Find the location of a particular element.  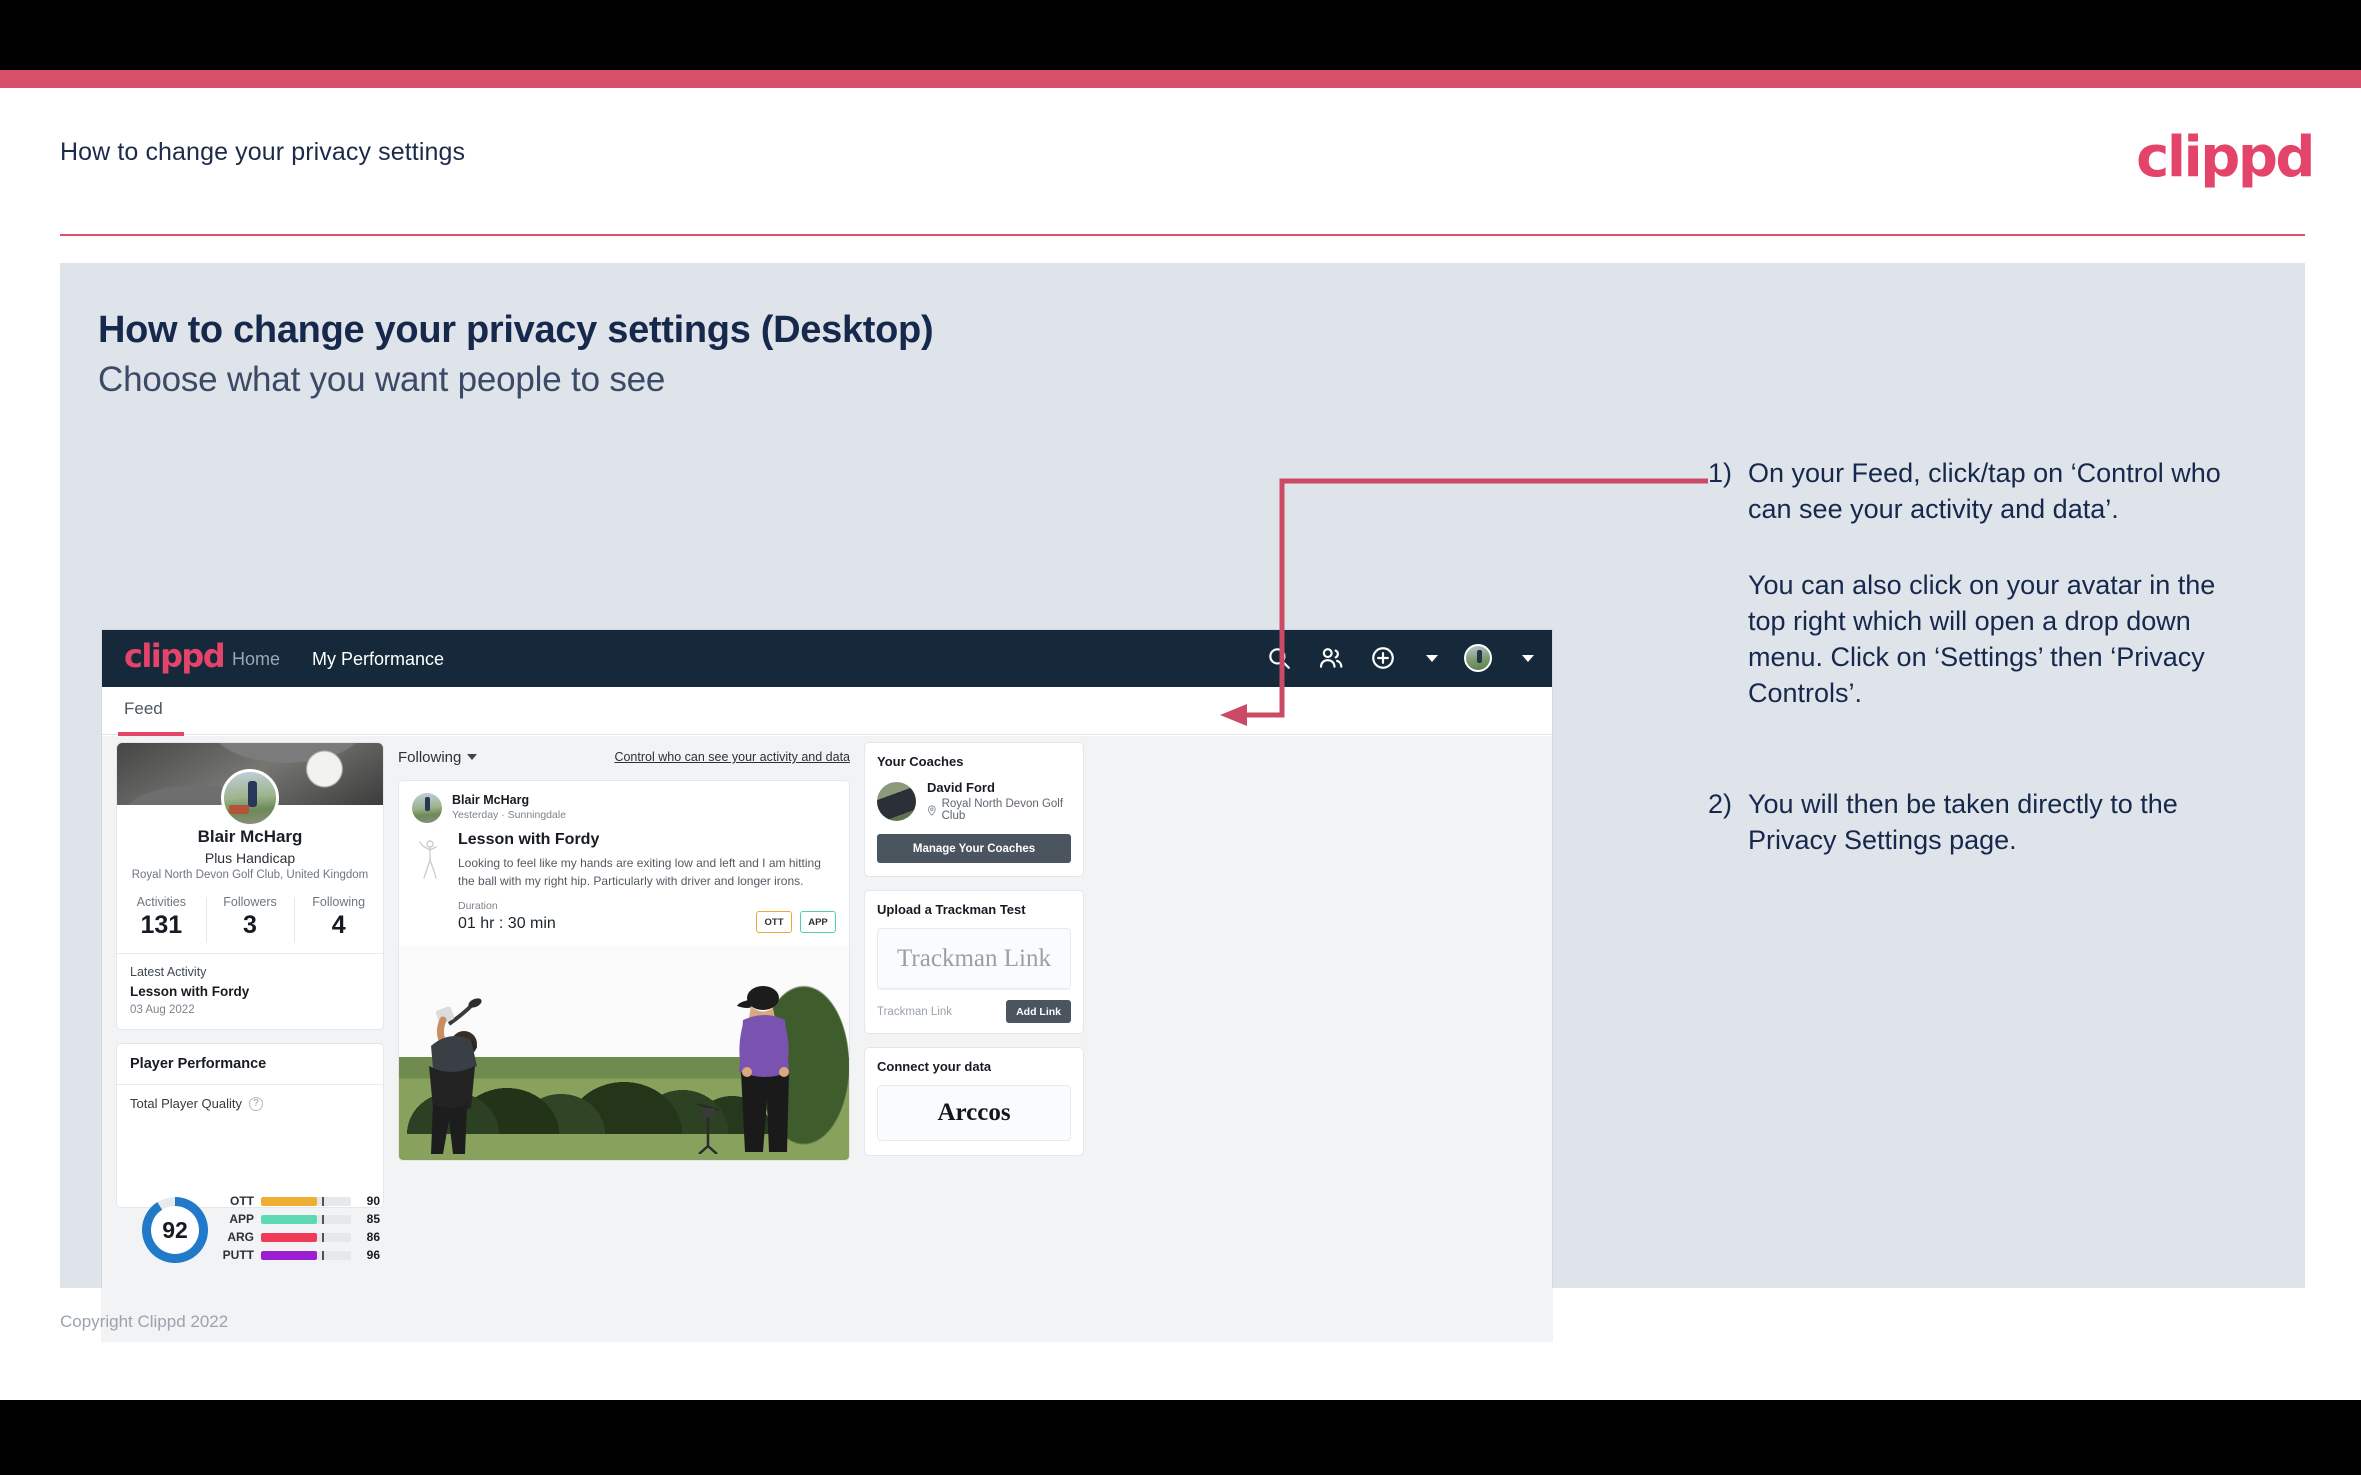

trackman-dropzone-label: Trackman Link is located at coordinates (974, 958).